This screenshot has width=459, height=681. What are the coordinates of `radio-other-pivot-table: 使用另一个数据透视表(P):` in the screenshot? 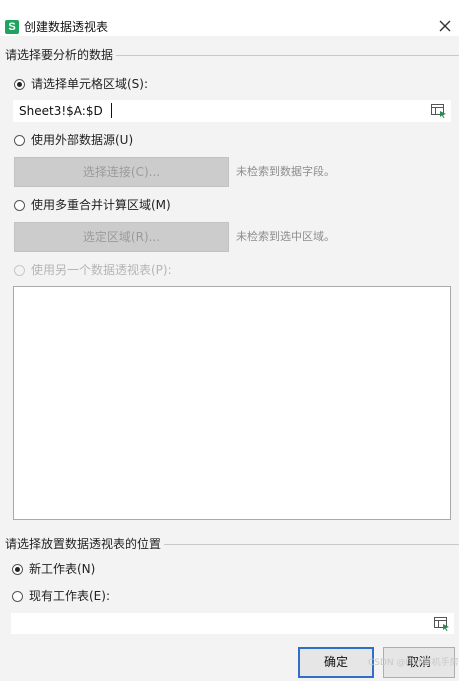 It's located at (93, 270).